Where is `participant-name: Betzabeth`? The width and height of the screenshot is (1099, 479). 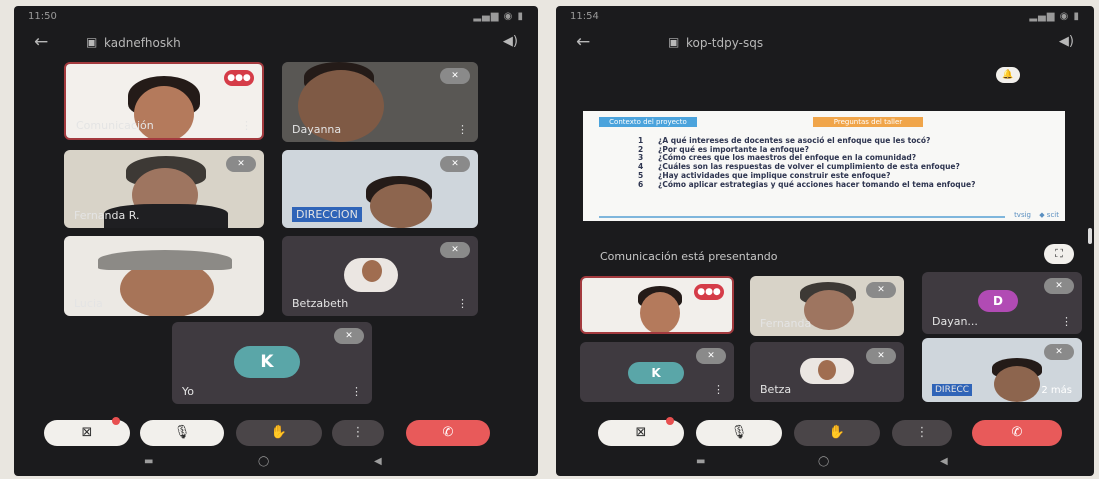 participant-name: Betzabeth is located at coordinates (320, 303).